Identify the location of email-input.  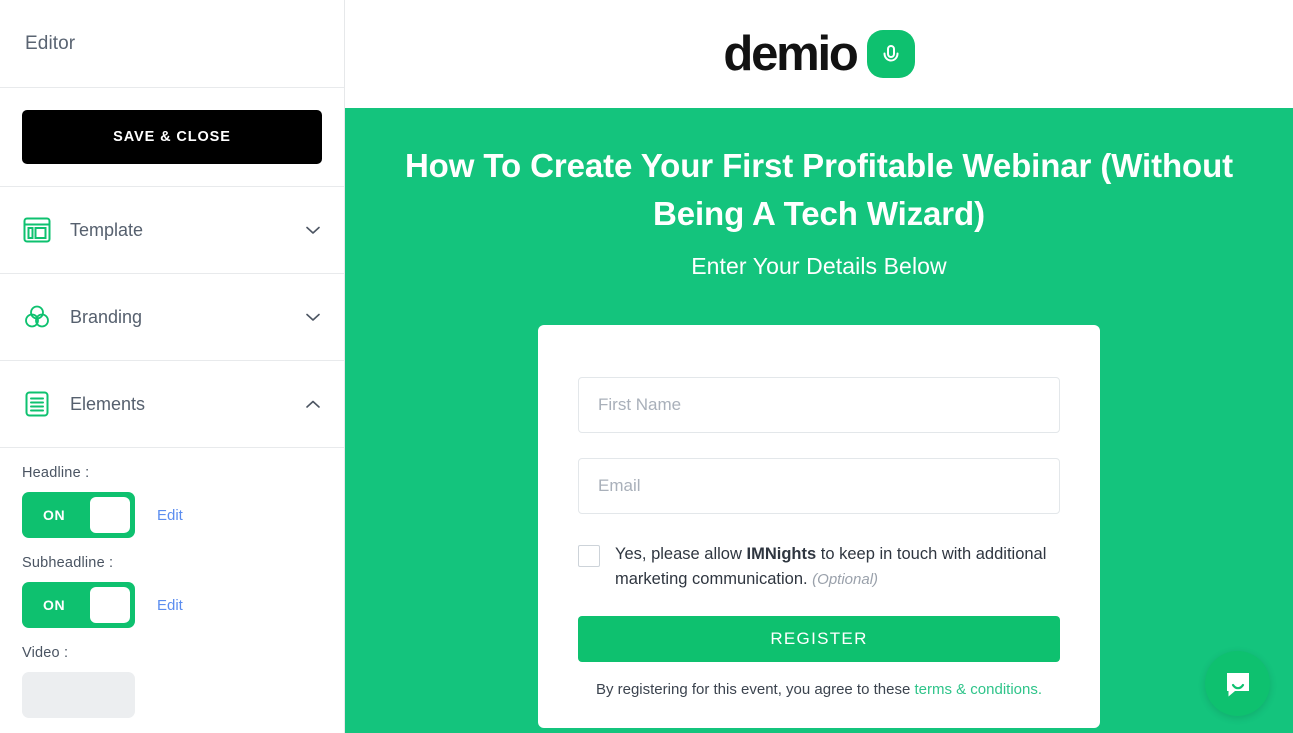
(819, 486).